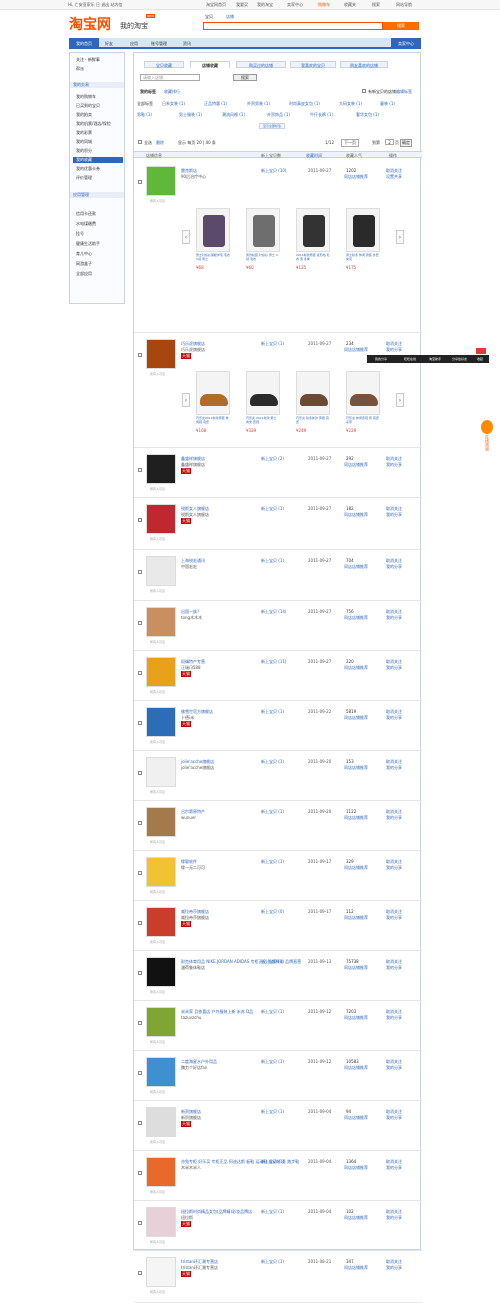 The image size is (500, 1303). What do you see at coordinates (313, 402) in the screenshot?
I see `product-card: 巧乐虎 秋冬新款 男鞋 真皮 ¥249` at bounding box center [313, 402].